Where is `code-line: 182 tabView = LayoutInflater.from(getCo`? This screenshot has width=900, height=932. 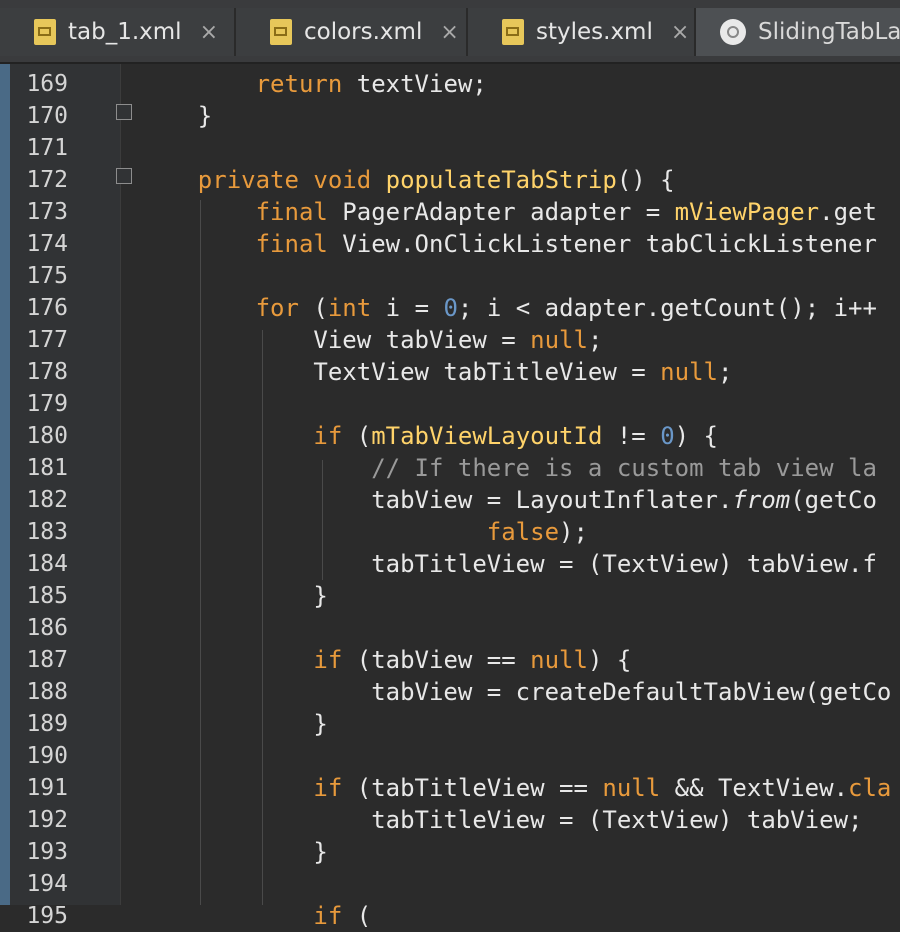 code-line: 182 tabView = LayoutInflater.from(getCo is located at coordinates (450, 500).